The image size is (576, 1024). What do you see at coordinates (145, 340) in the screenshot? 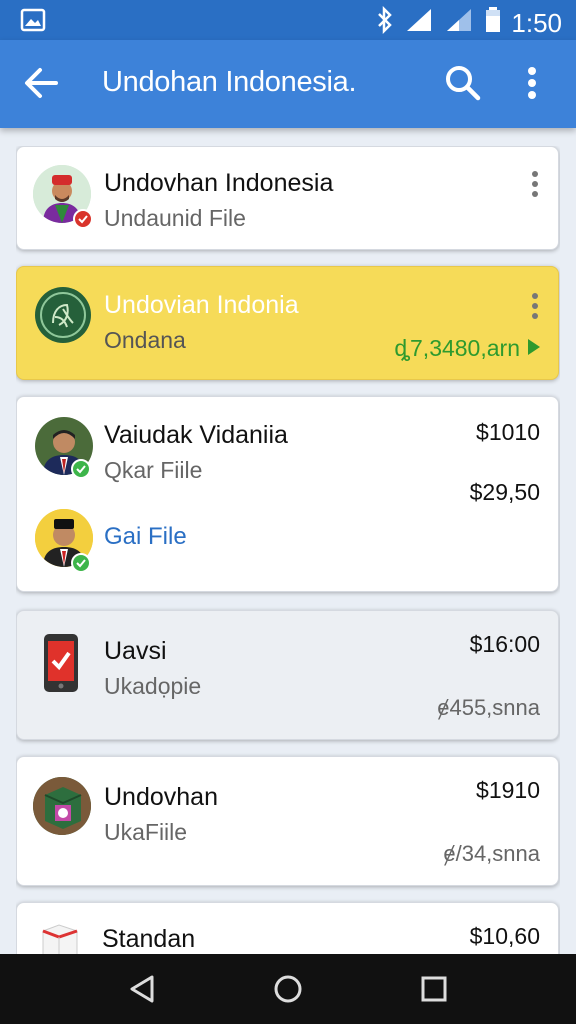
I see `item-subtitle: Ondana` at bounding box center [145, 340].